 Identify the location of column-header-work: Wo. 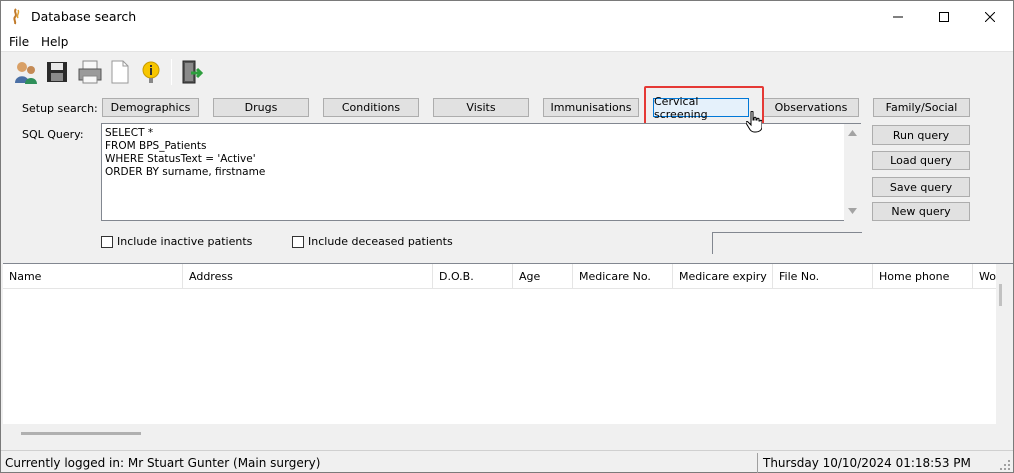
(984, 276).